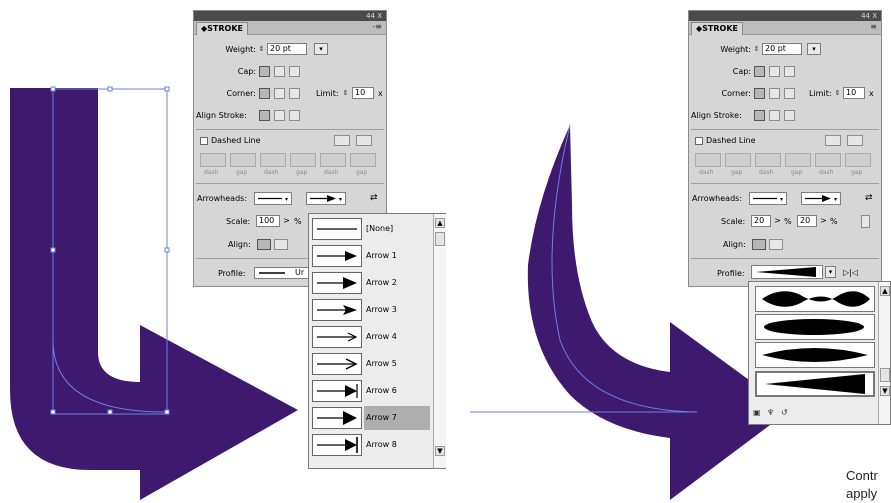  I want to click on profile-option-taper, so click(815, 384).